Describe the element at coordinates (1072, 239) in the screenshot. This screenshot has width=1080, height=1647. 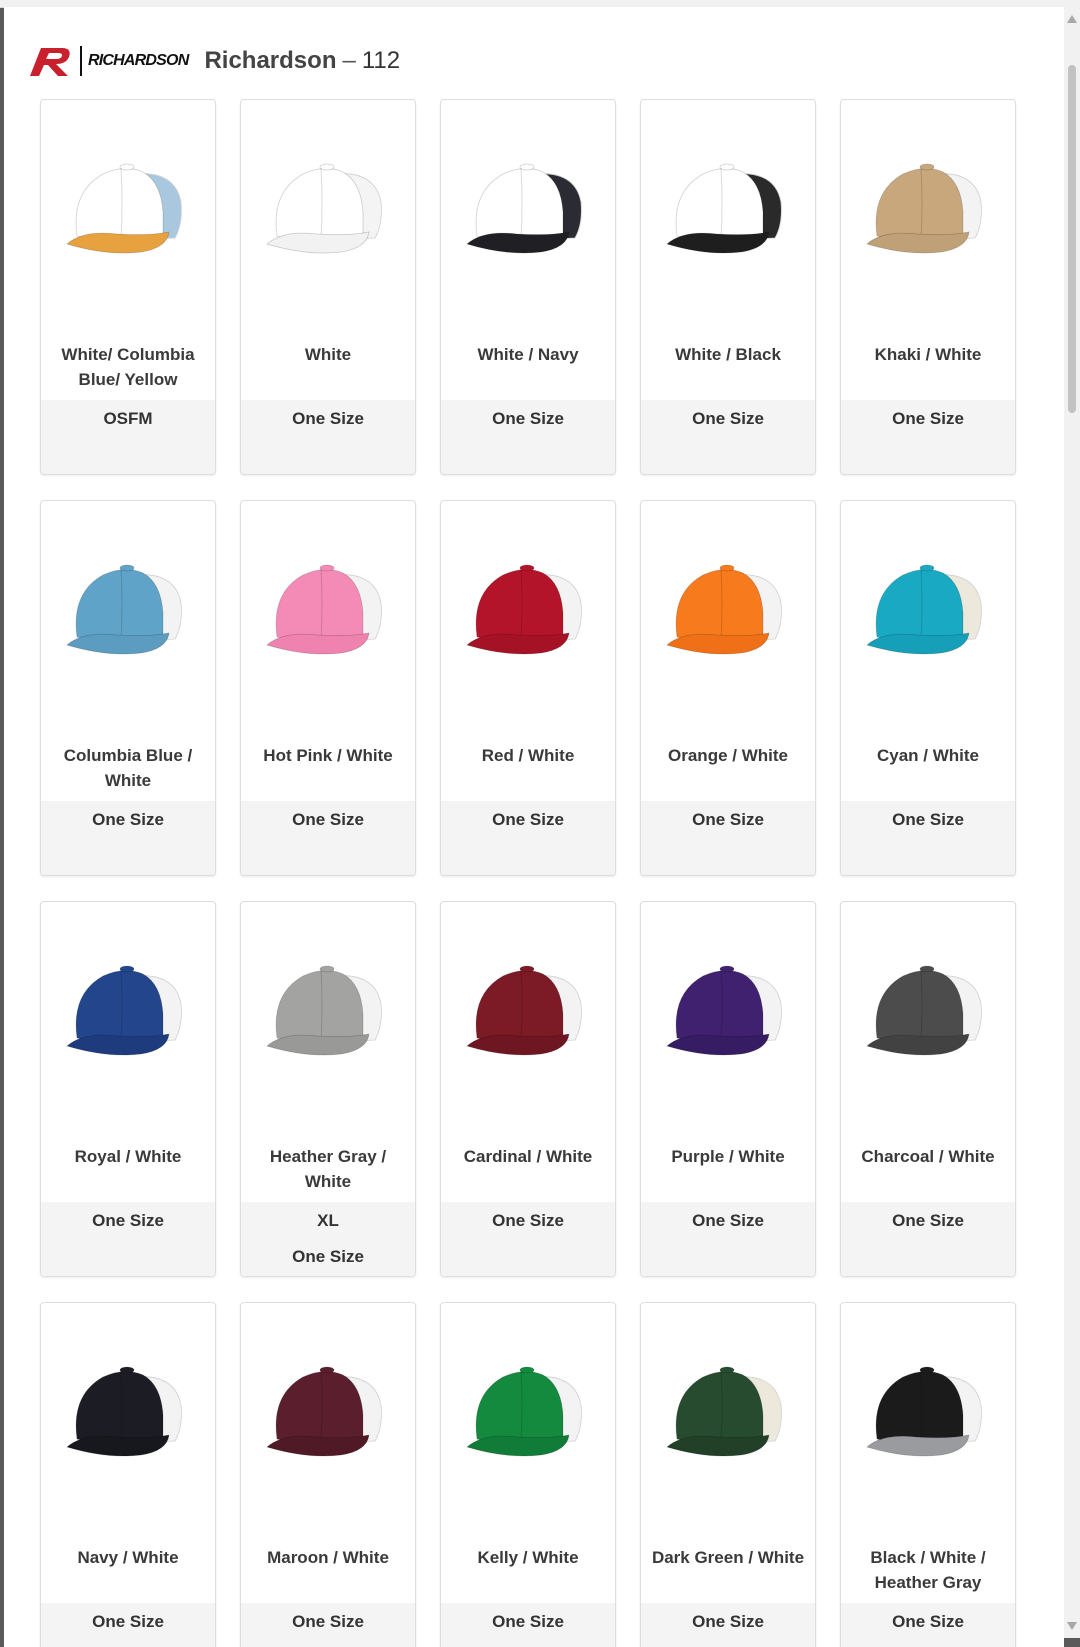
I see `scrollbar-thumb` at that location.